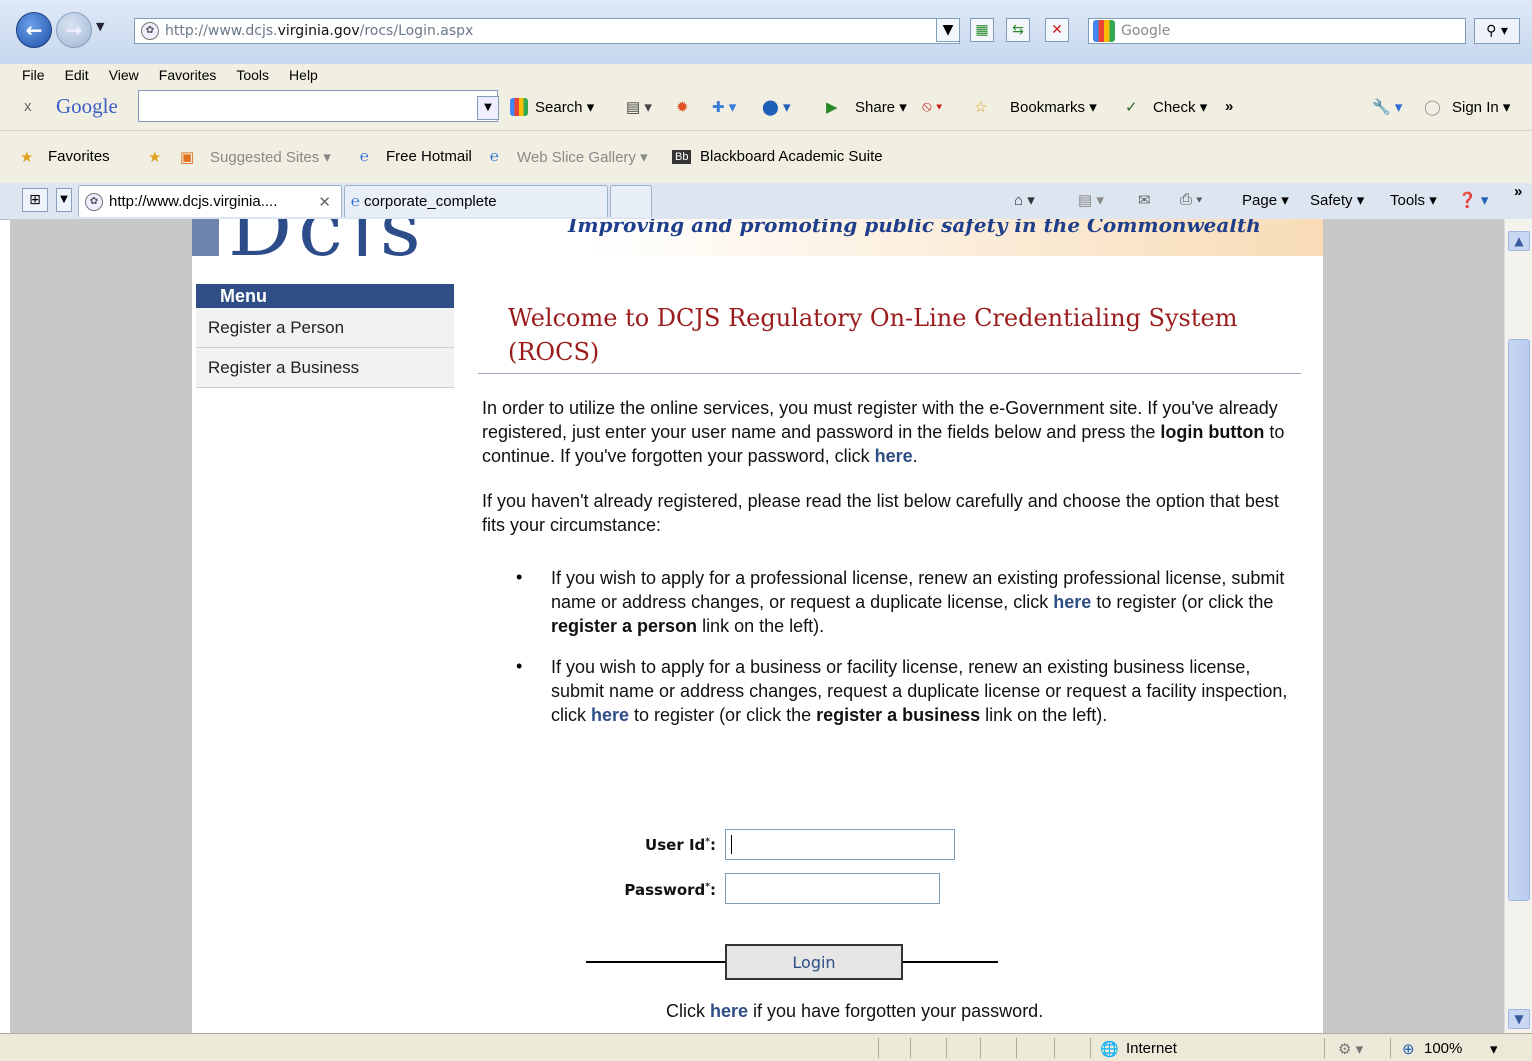  Describe the element at coordinates (188, 75) in the screenshot. I see `menu-favorites: Favorites` at that location.